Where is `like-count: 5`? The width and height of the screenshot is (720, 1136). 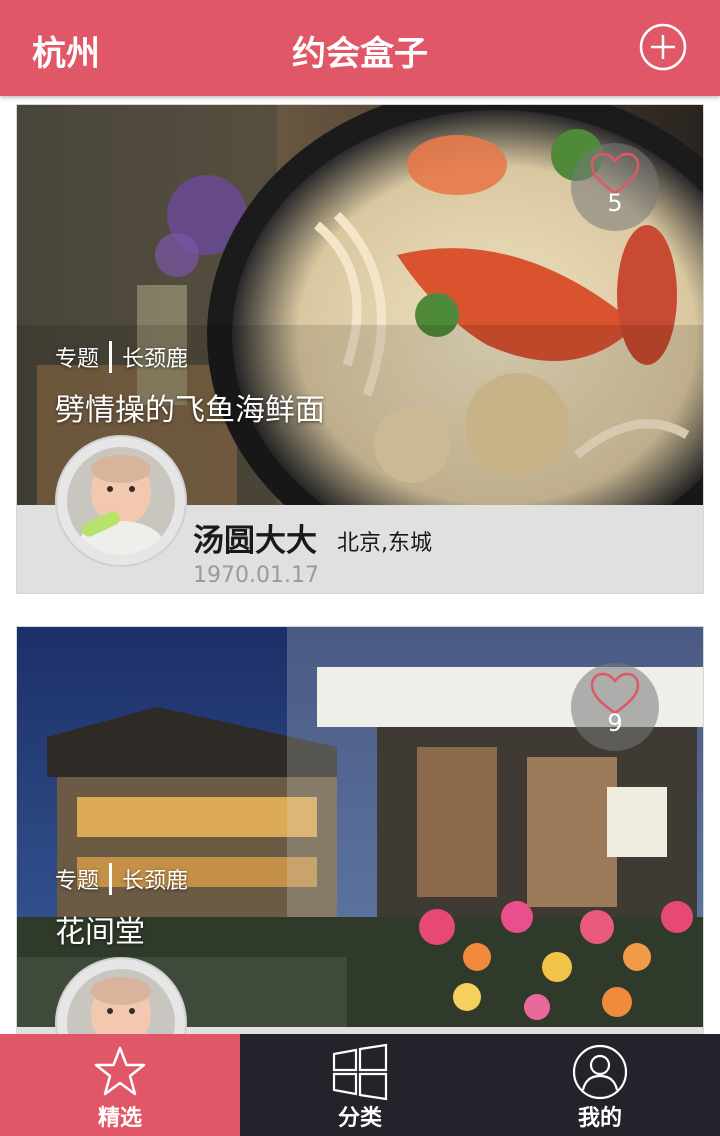
like-count: 5 is located at coordinates (615, 203).